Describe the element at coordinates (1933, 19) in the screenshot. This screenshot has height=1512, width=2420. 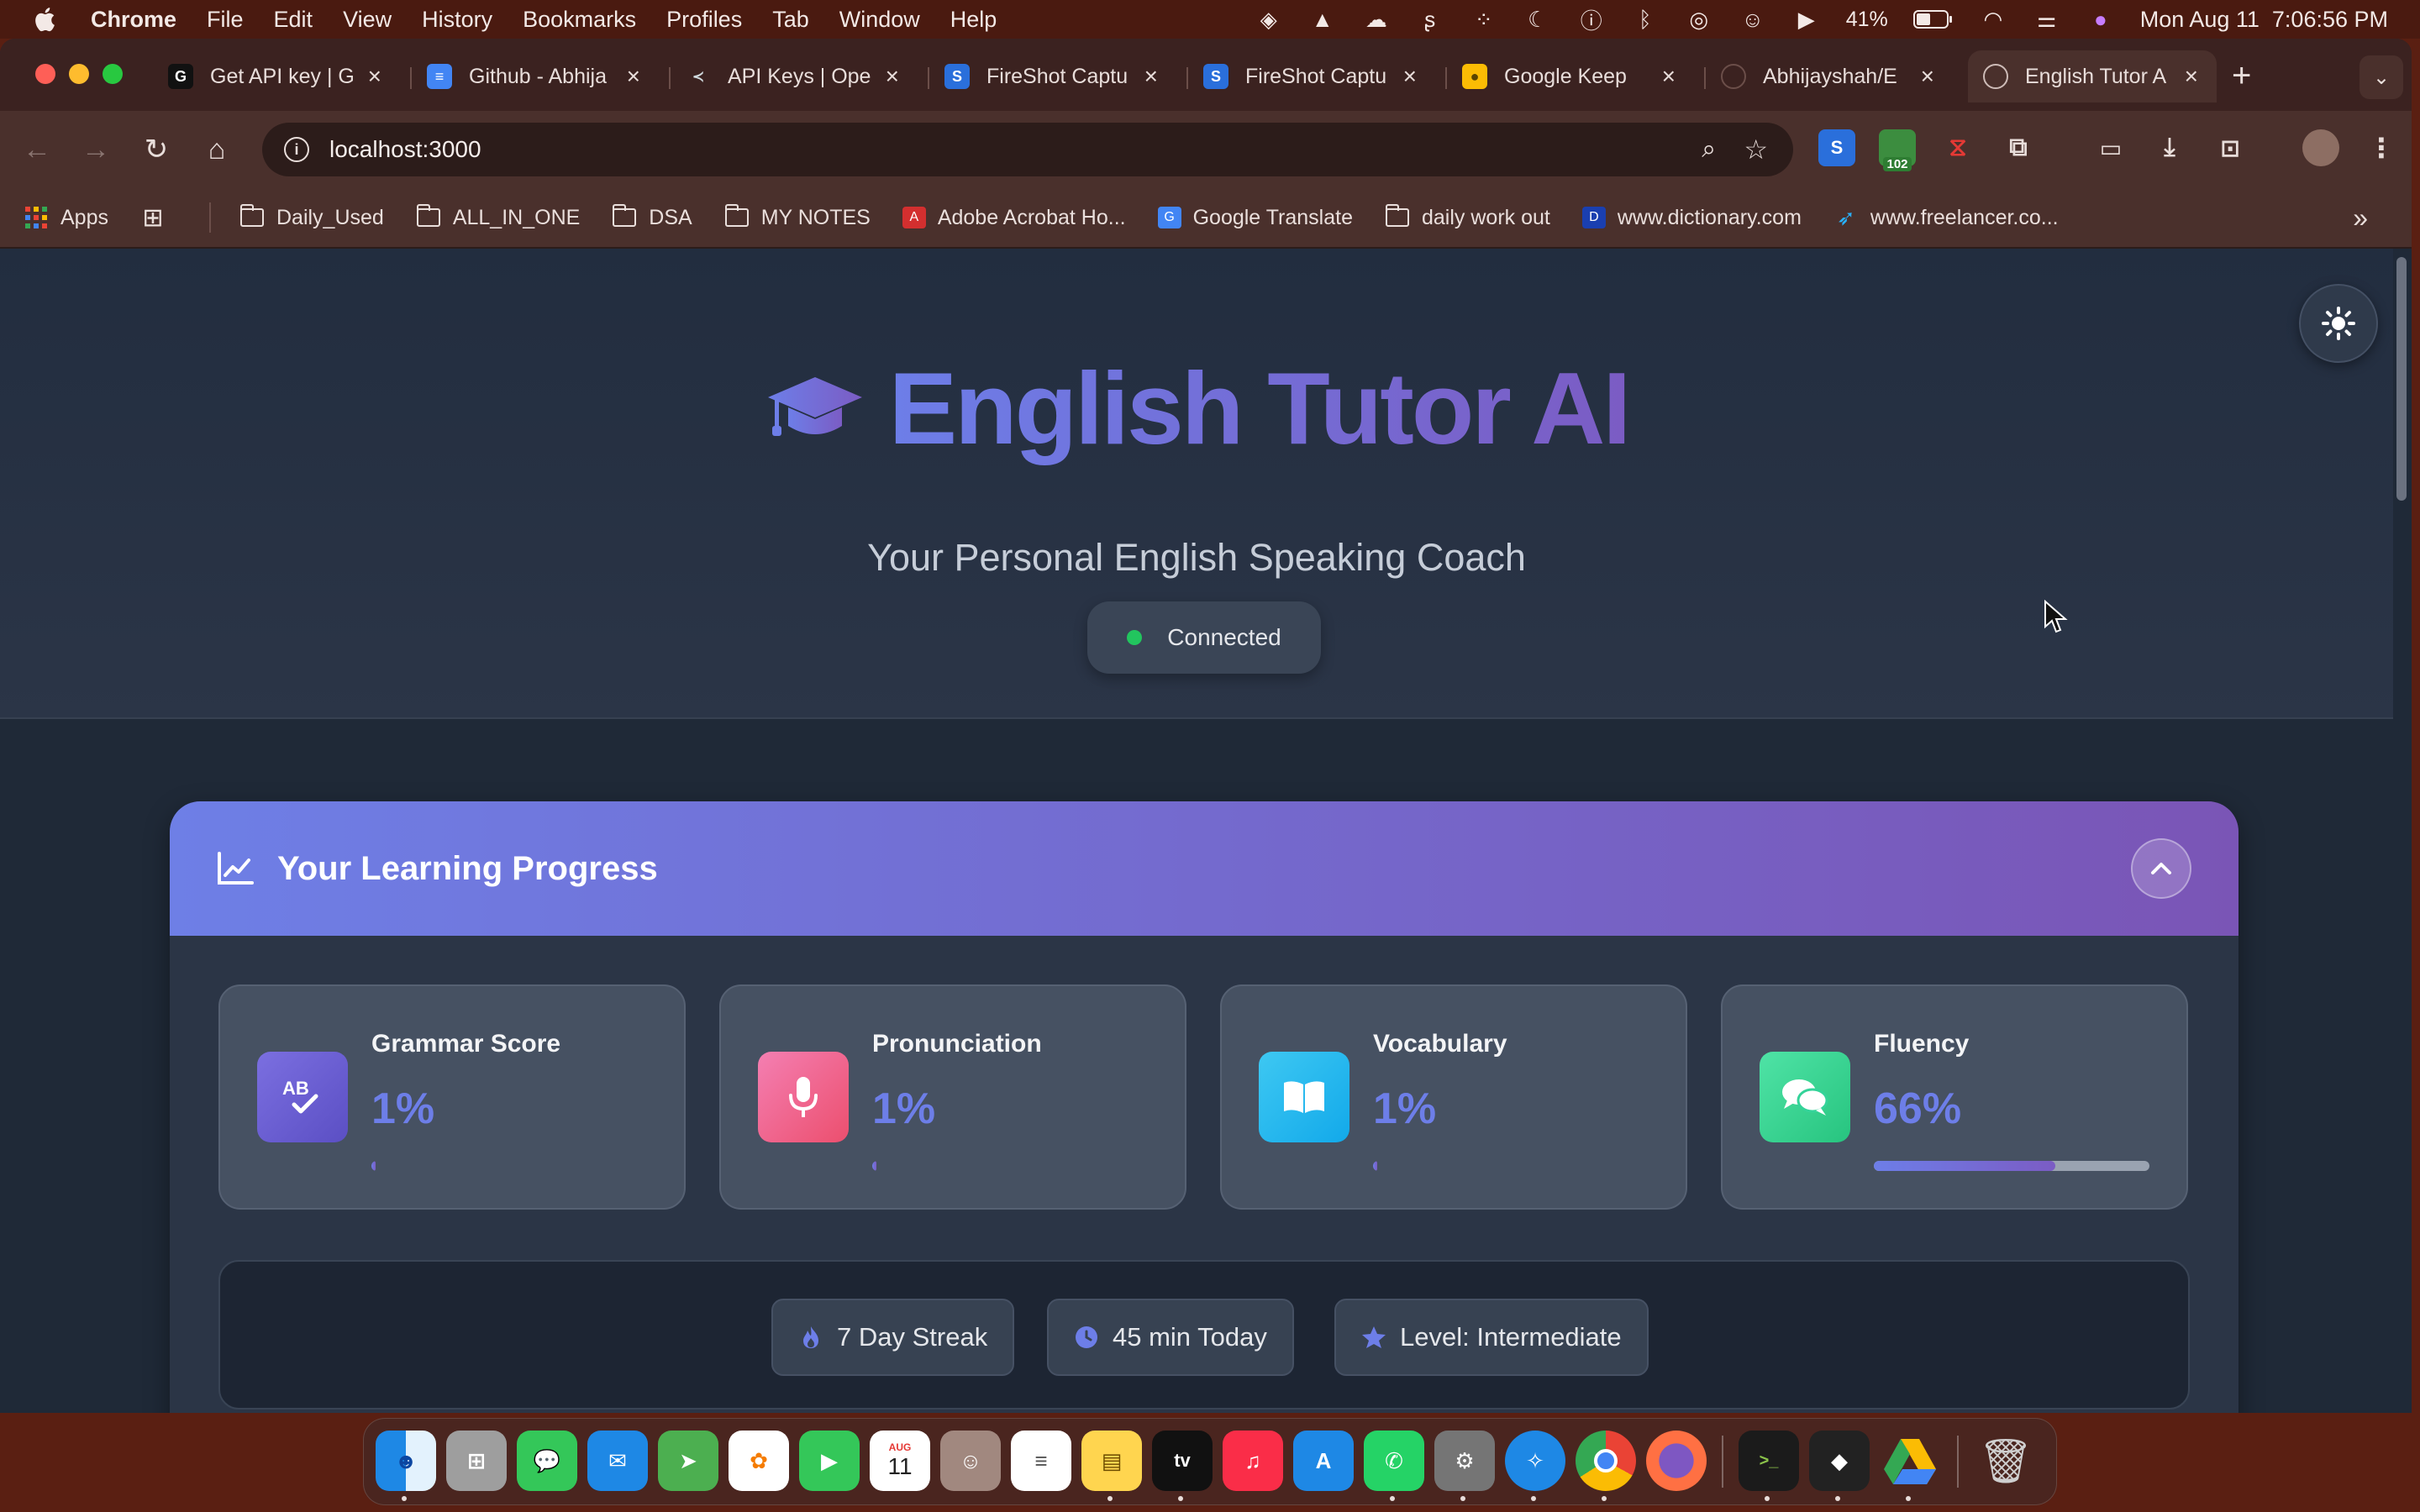
I see `battery-icon` at that location.